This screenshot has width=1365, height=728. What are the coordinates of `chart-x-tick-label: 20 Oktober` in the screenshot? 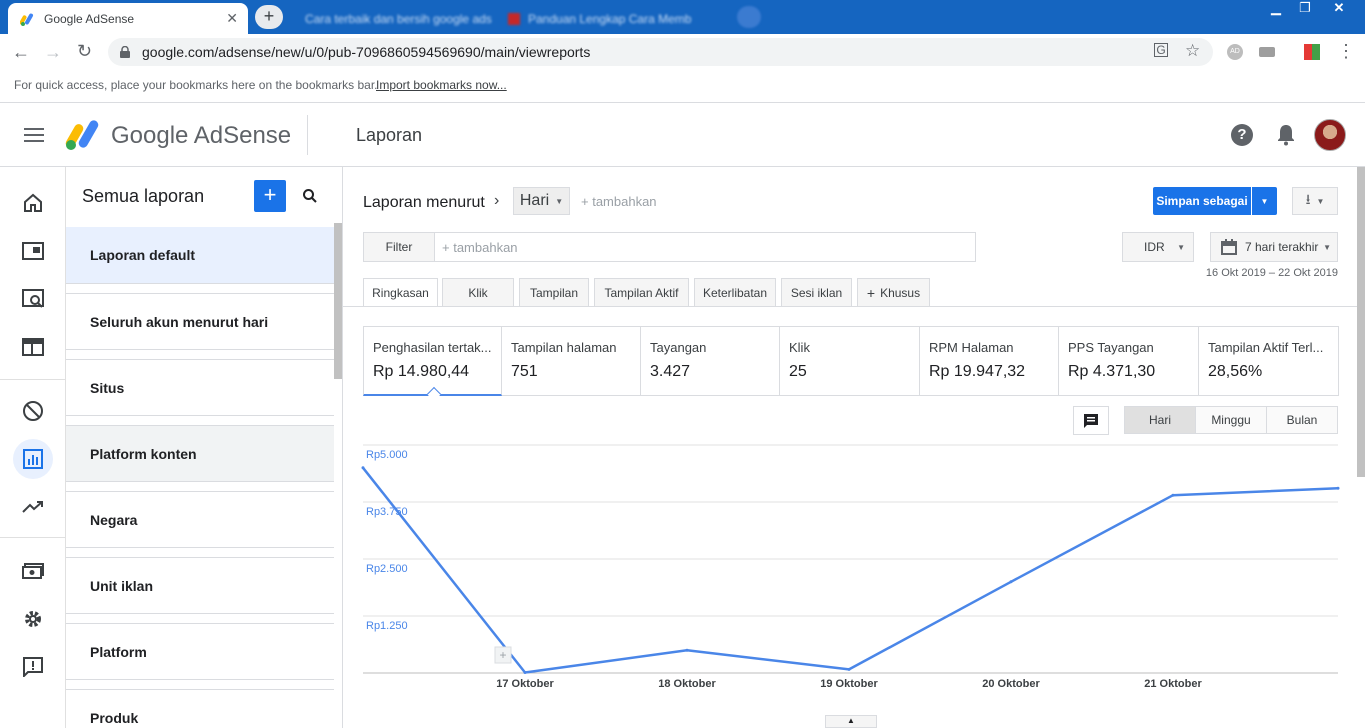 It's located at (1011, 684).